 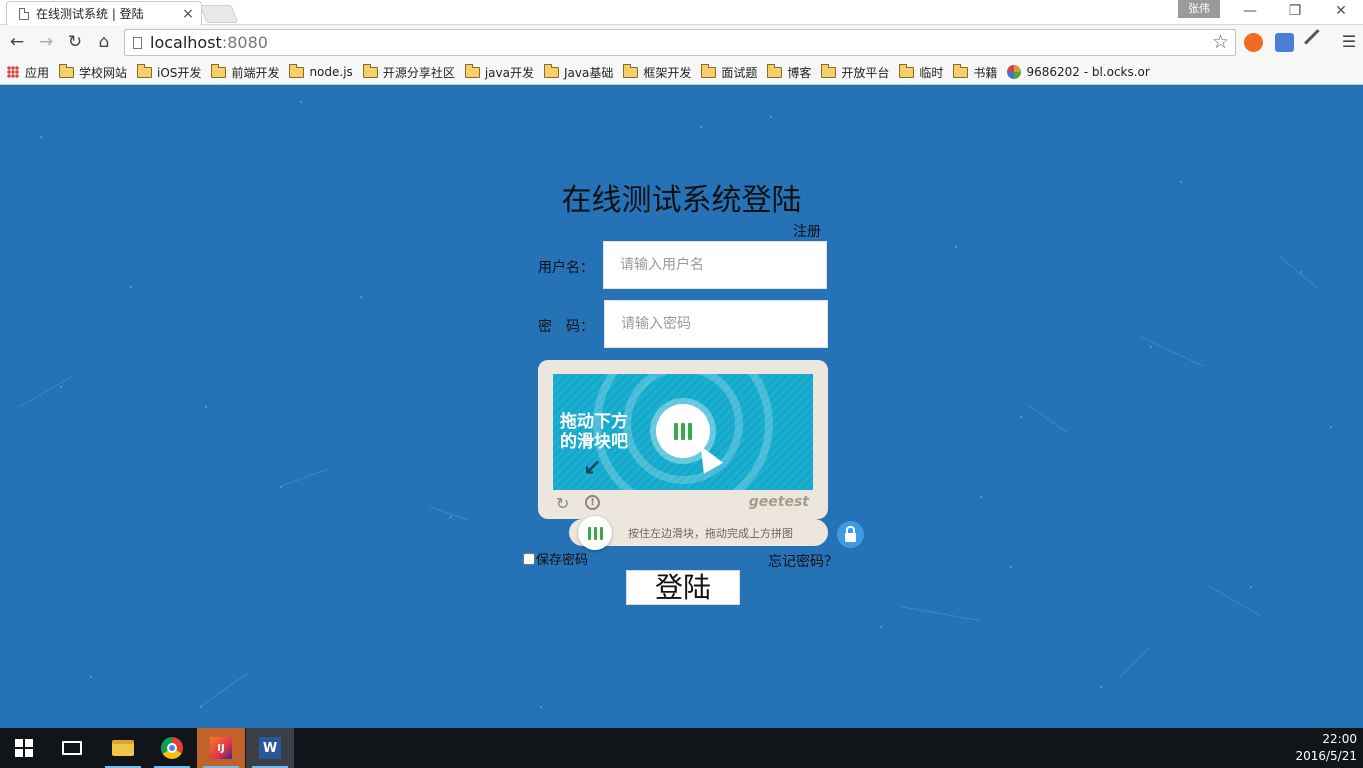 What do you see at coordinates (93, 72) in the screenshot?
I see `bookmark-item: 学校网站` at bounding box center [93, 72].